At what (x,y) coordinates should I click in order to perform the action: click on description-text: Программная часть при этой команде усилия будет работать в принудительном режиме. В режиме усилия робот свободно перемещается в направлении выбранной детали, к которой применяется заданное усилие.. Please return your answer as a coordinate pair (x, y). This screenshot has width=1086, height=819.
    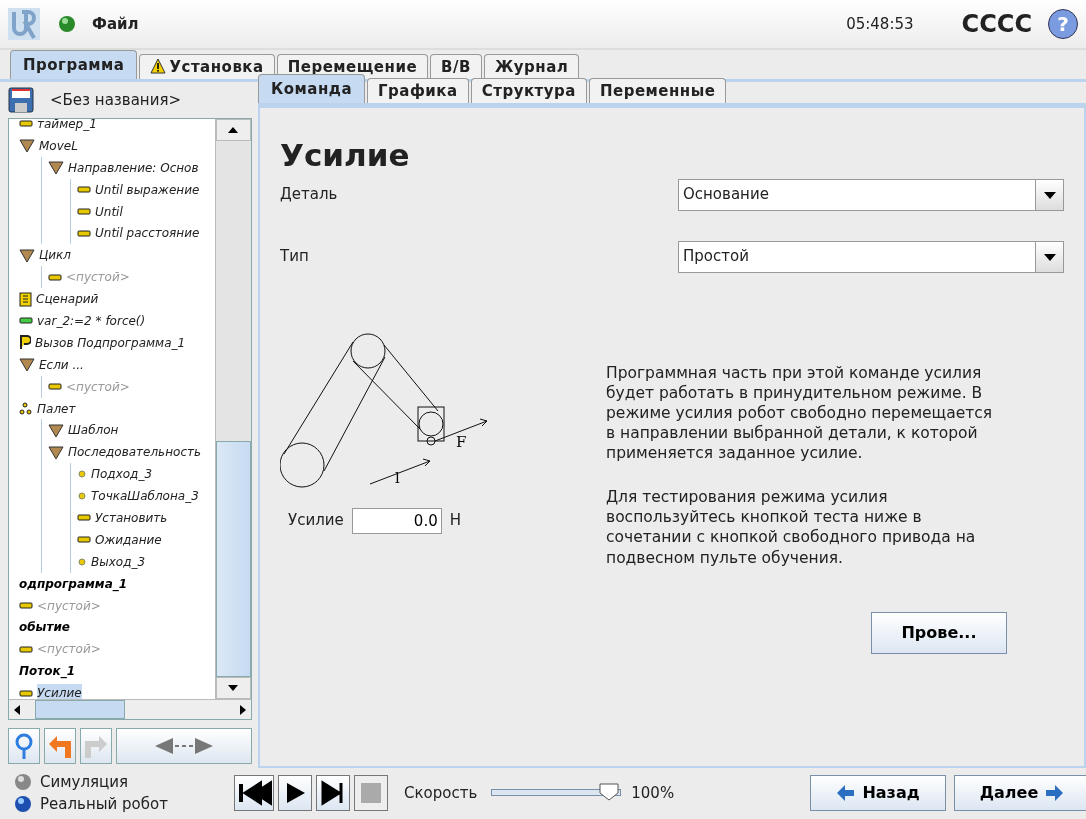
    Looking at the image, I should click on (800, 413).